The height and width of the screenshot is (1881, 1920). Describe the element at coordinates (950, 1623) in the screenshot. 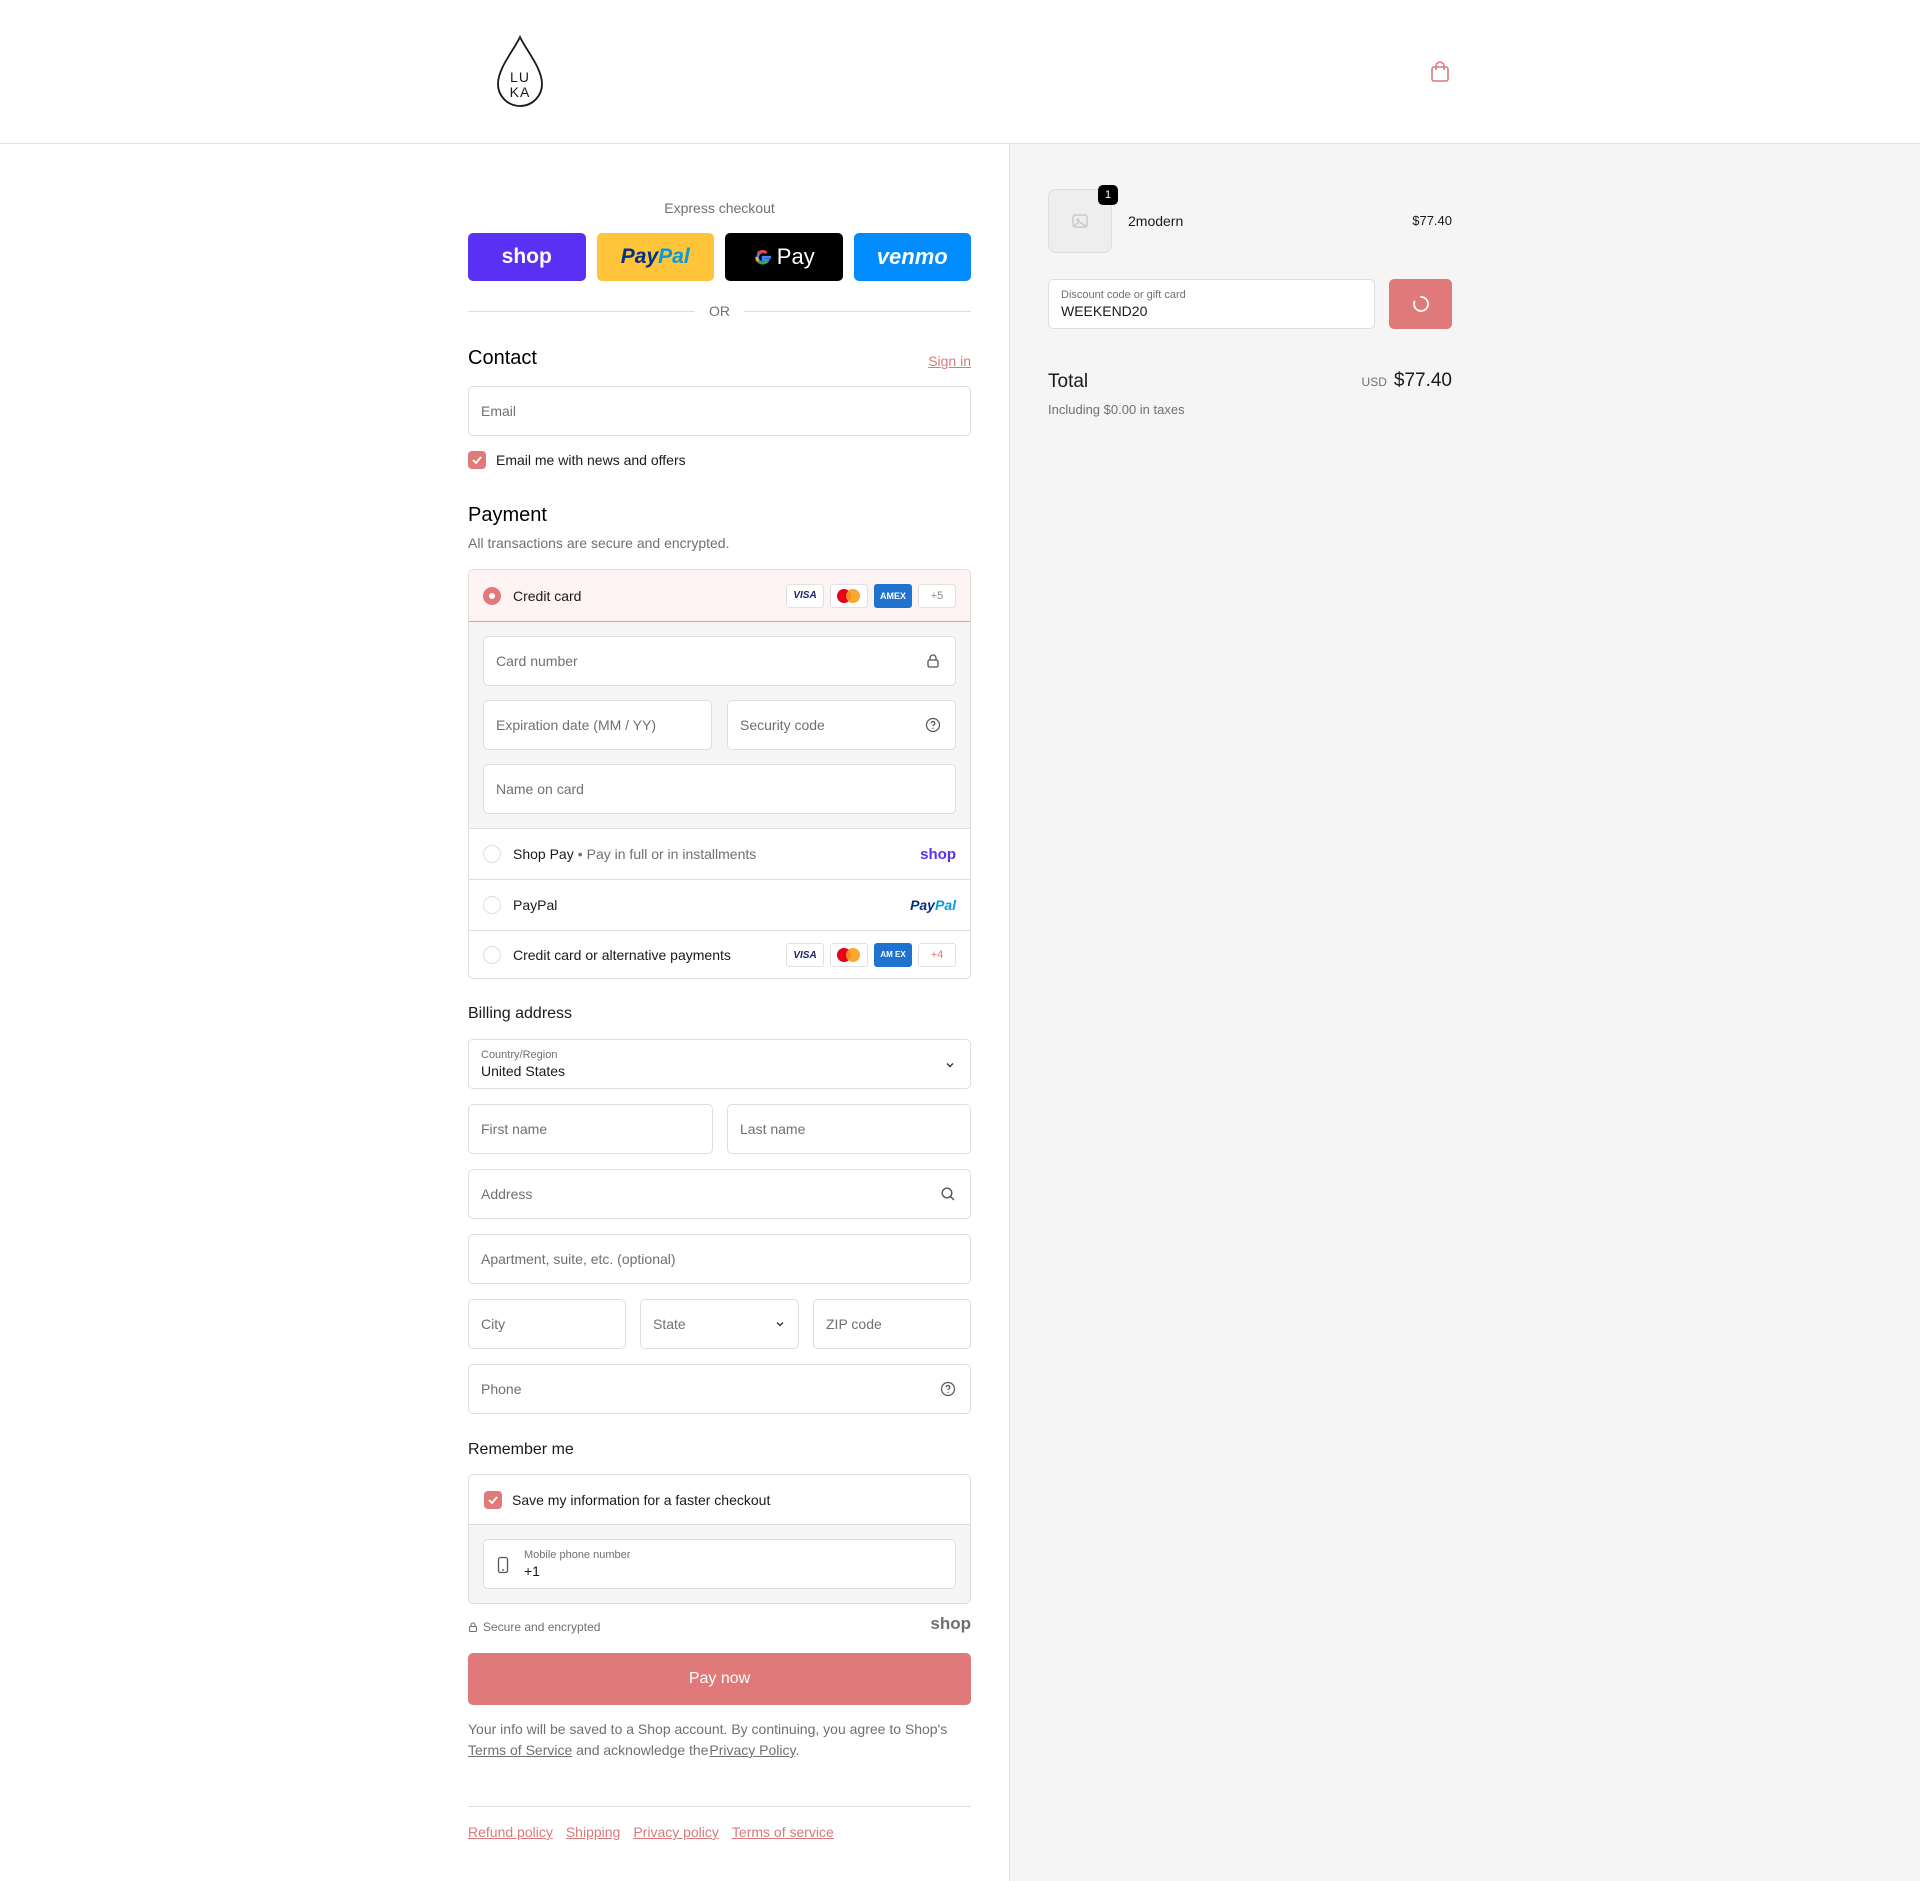

I see `shop-logo: shop` at that location.